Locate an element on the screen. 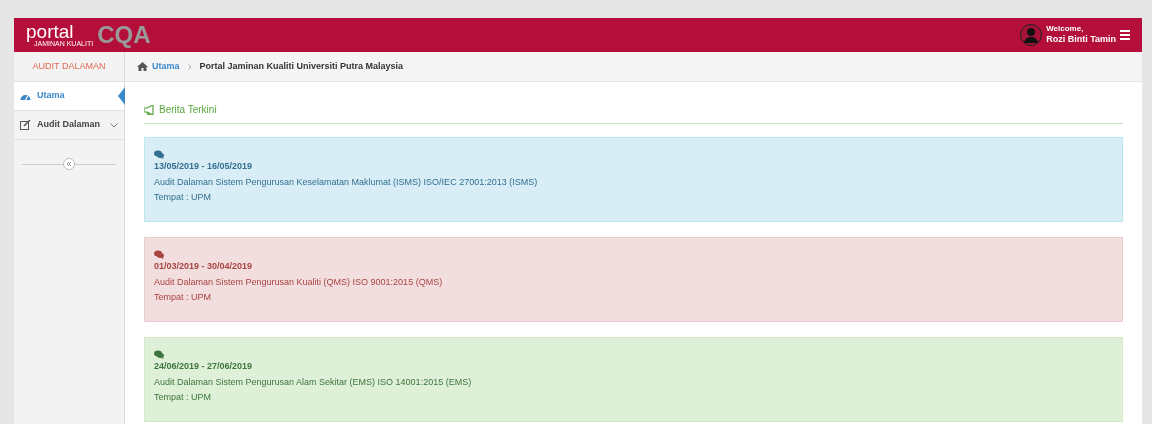  welcome-text: Welcome, is located at coordinates (1065, 29).